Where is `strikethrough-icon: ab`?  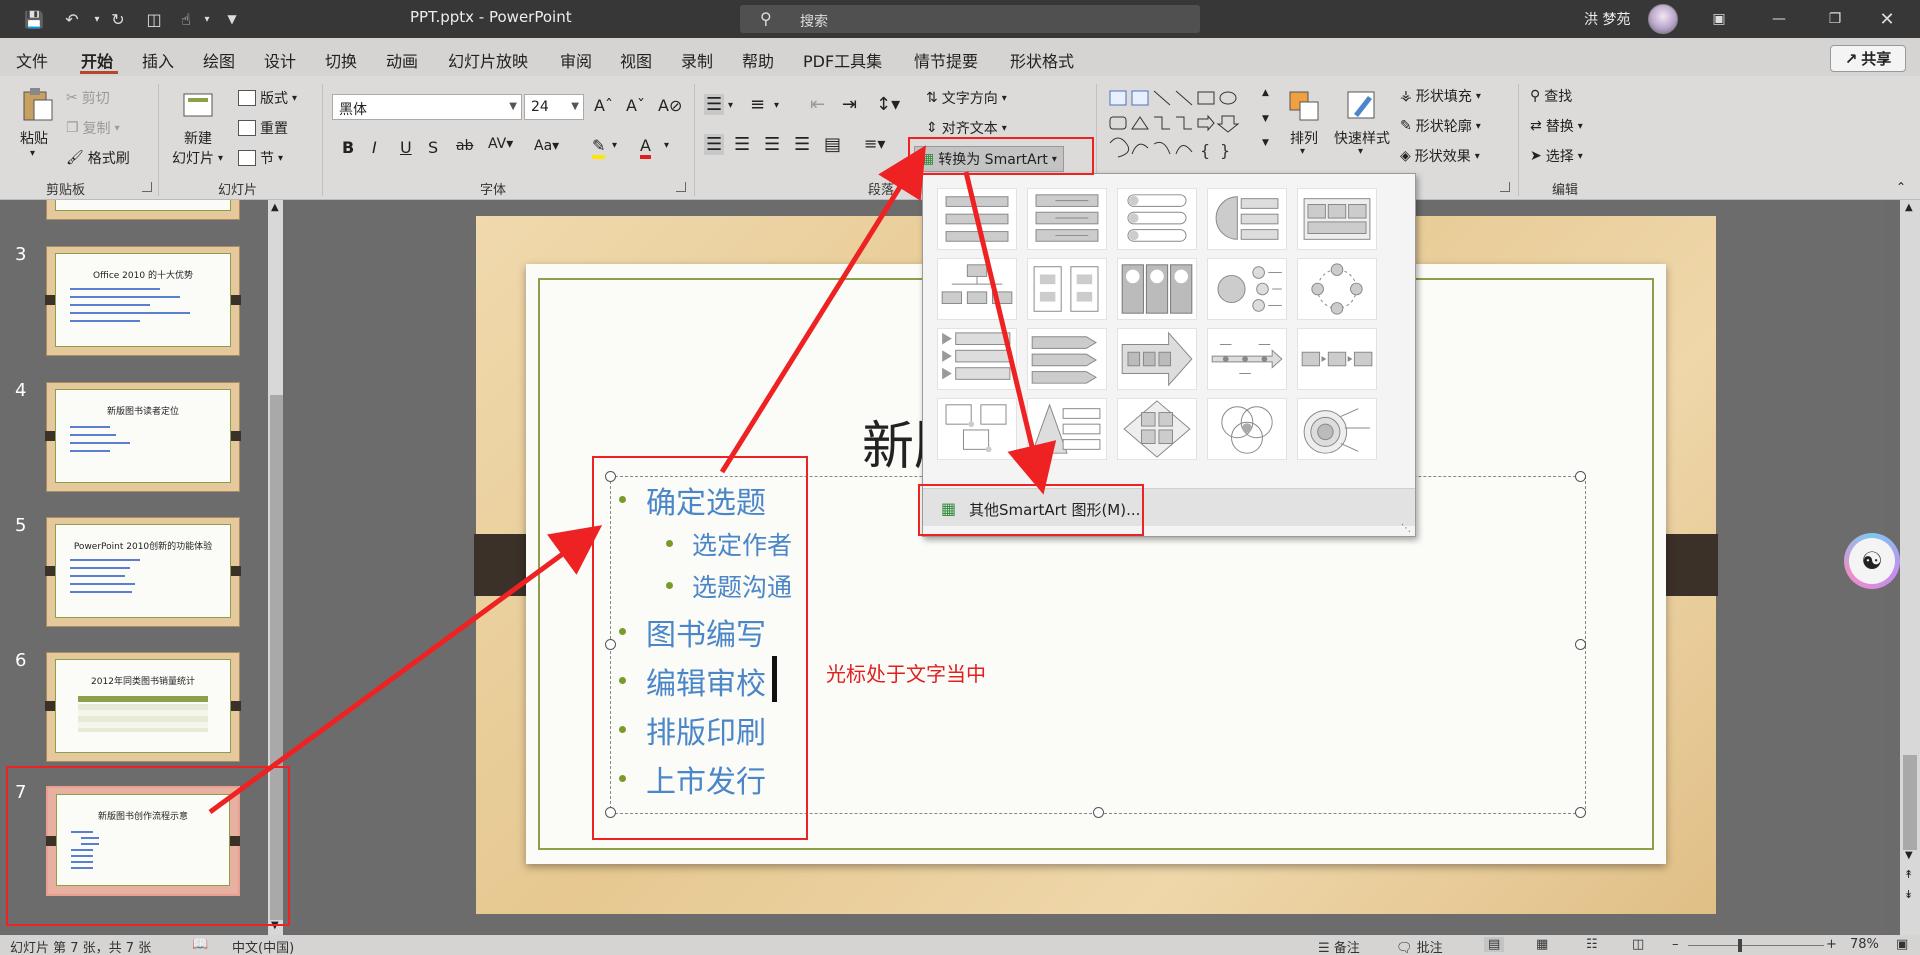 strikethrough-icon: ab is located at coordinates (464, 146).